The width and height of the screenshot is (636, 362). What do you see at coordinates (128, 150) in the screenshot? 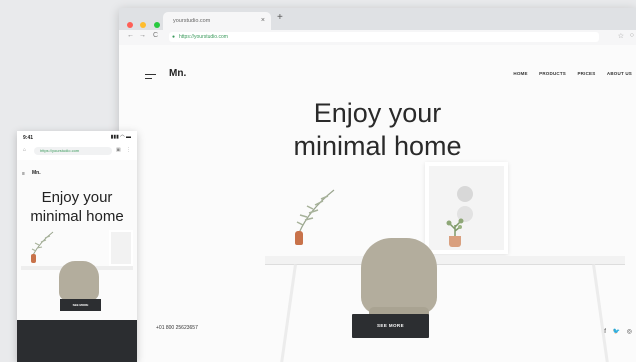
I see `mobile-menu-icon: ⋮` at bounding box center [128, 150].